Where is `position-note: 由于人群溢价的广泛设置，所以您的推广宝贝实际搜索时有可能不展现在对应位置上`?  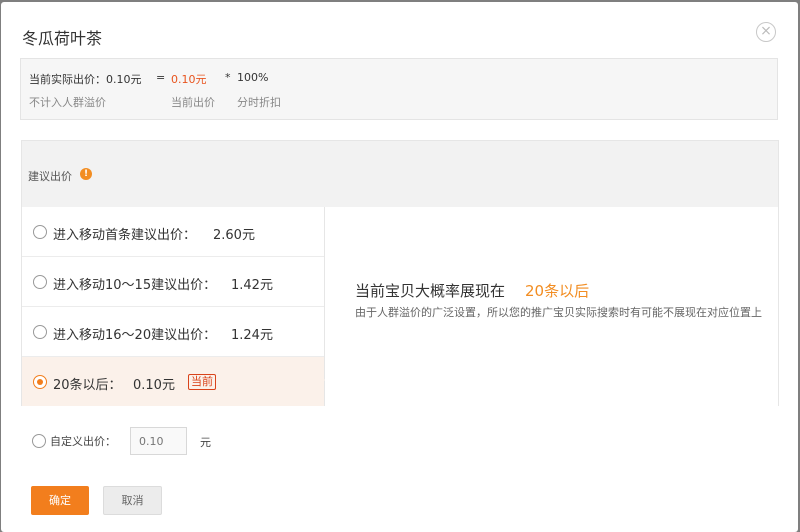
position-note: 由于人群溢价的广泛设置，所以您的推广宝贝实际搜索时有可能不展现在对应位置上 is located at coordinates (558, 312).